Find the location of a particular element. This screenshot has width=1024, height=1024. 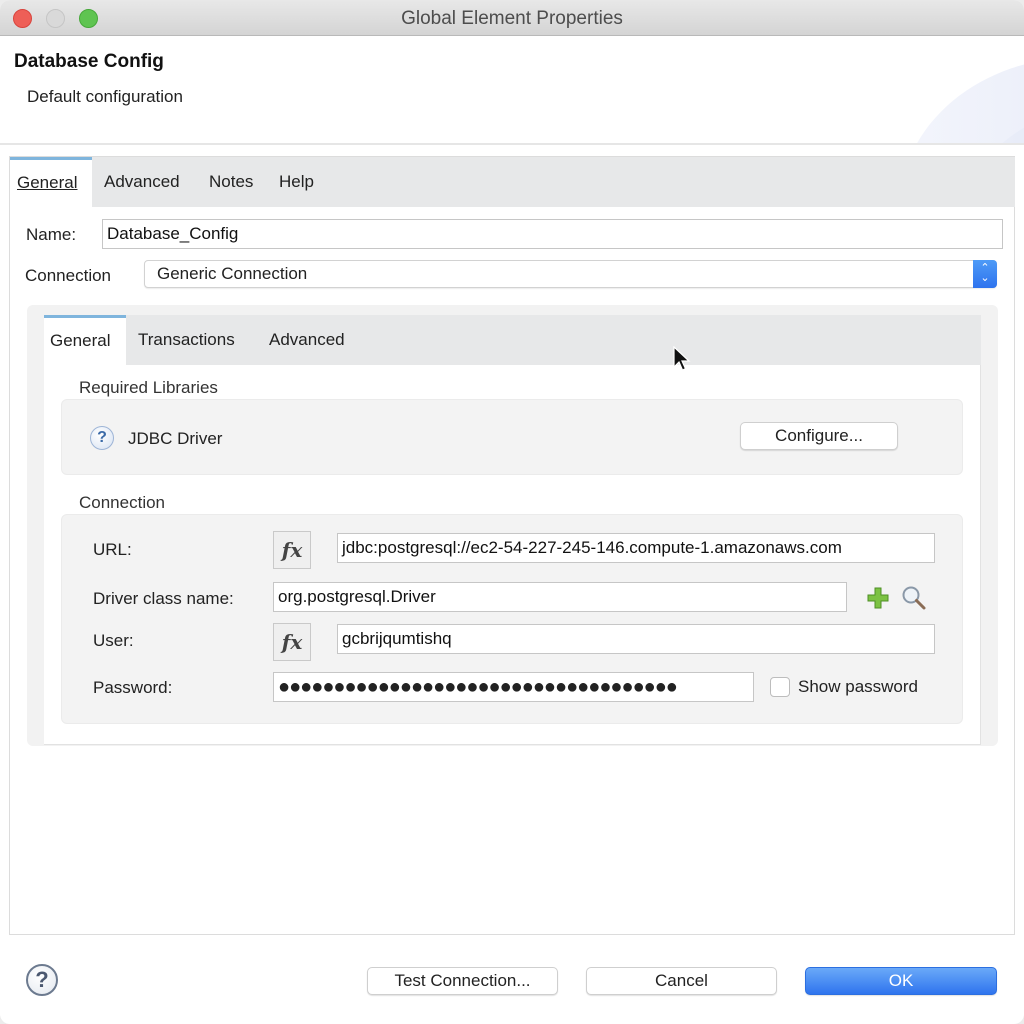

connection-type-label: Connection is located at coordinates (68, 275).